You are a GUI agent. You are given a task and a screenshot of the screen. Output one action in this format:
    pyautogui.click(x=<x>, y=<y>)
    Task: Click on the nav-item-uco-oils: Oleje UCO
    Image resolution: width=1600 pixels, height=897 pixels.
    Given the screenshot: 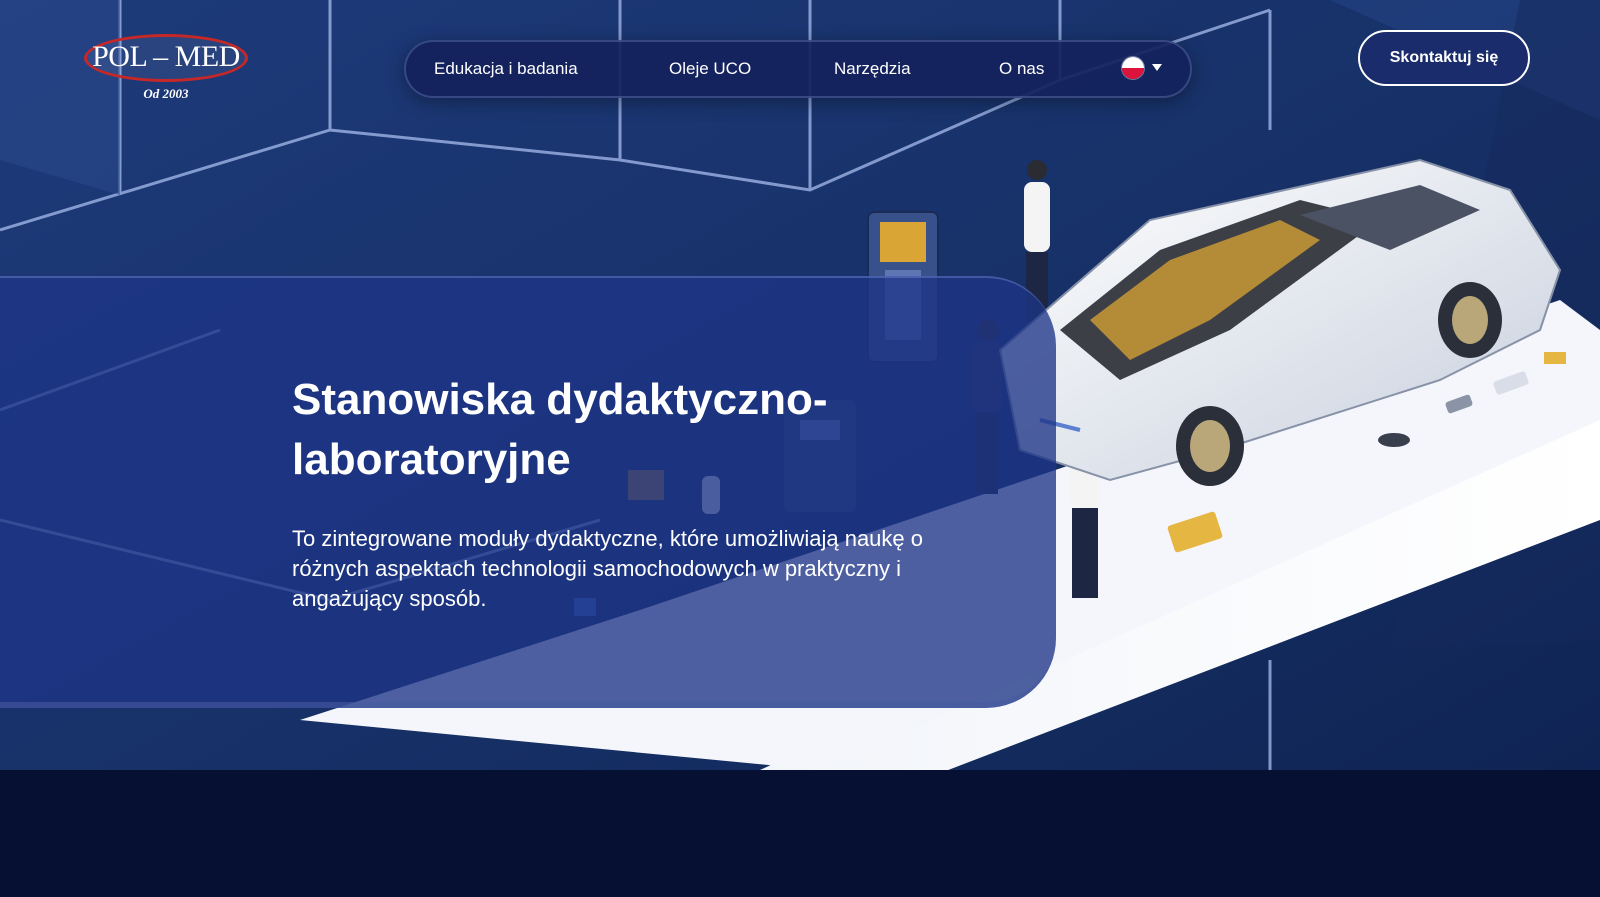 What is the action you would take?
    pyautogui.click(x=710, y=69)
    